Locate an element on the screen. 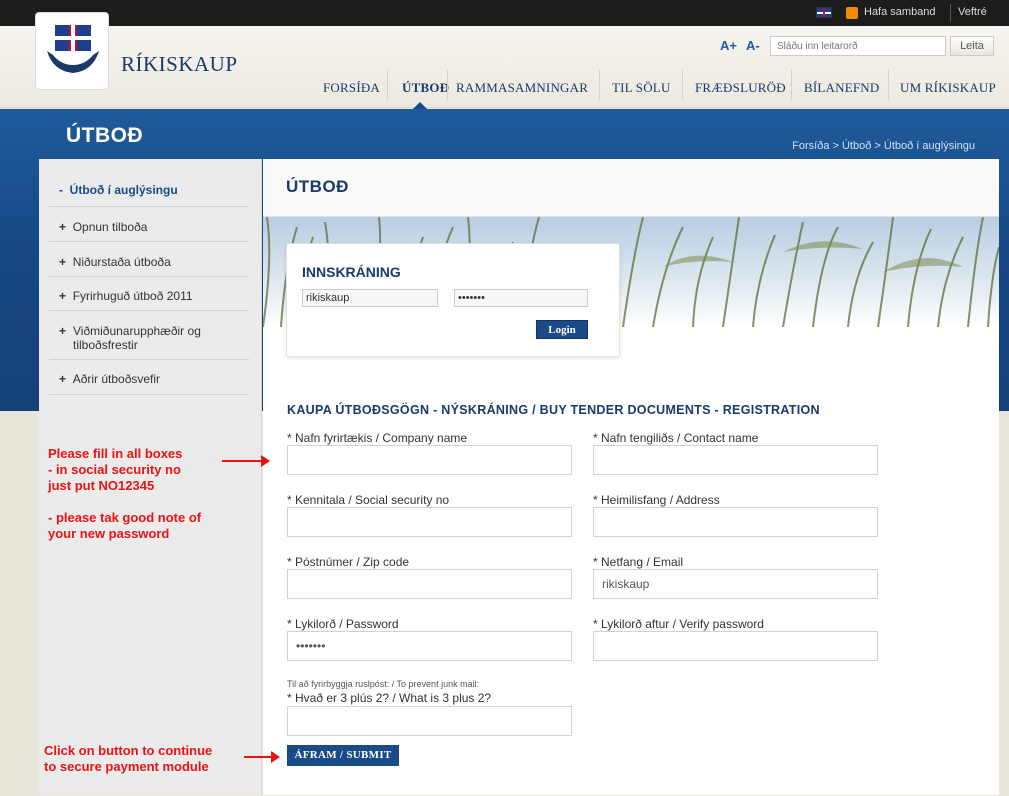 This screenshot has height=796, width=1009. sidebar-item-prefix: - is located at coordinates (61, 190).